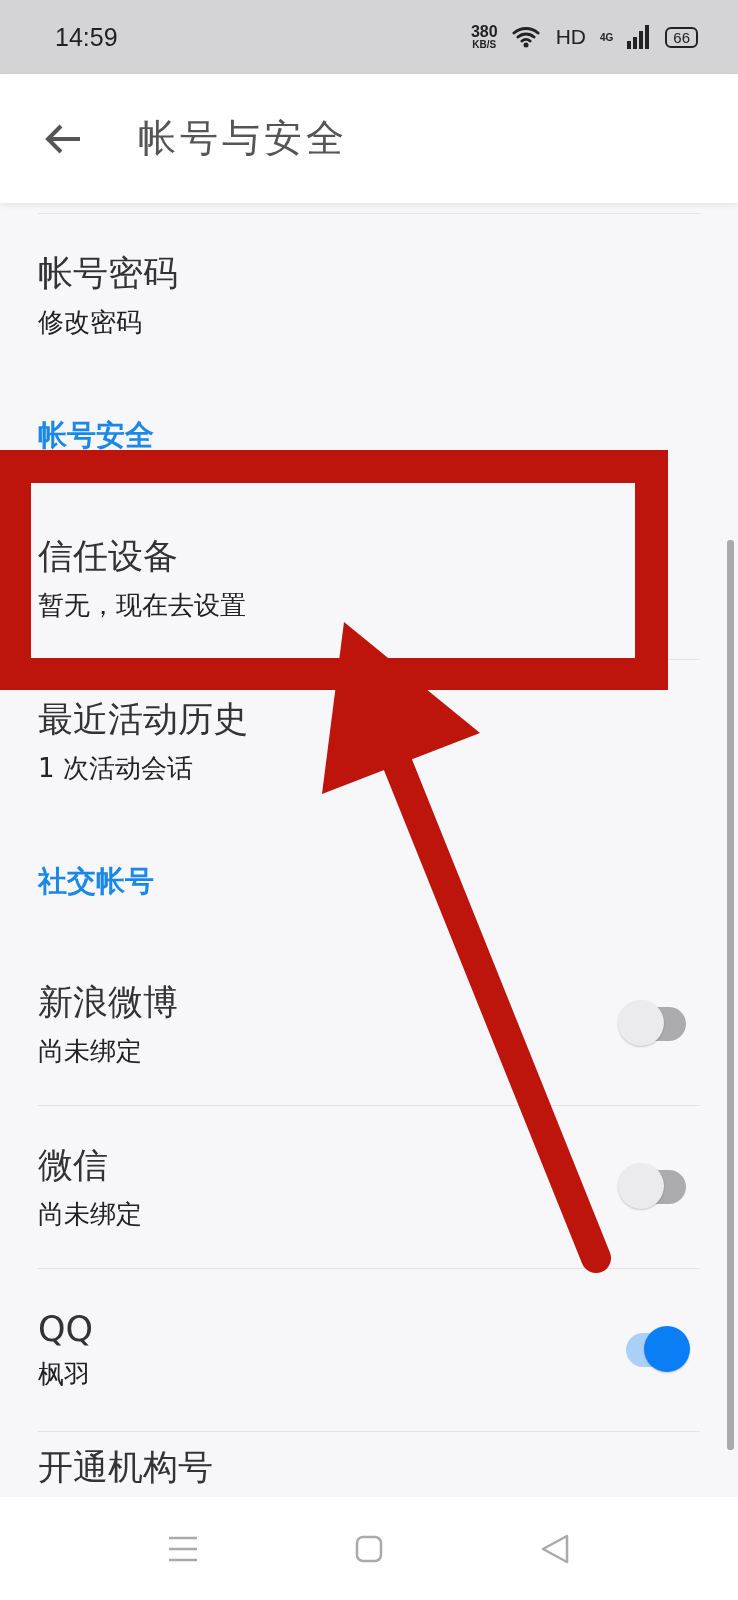  I want to click on home-icon, so click(369, 1548).